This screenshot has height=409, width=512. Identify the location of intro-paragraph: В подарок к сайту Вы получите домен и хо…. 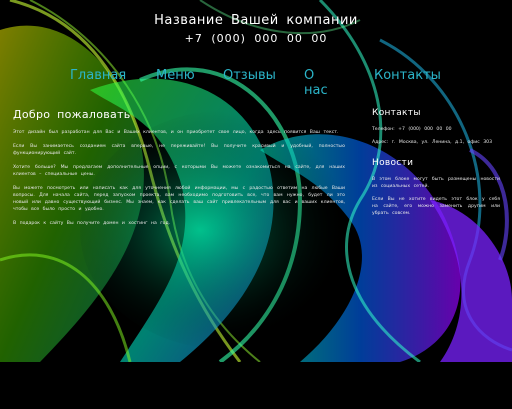
(92, 223).